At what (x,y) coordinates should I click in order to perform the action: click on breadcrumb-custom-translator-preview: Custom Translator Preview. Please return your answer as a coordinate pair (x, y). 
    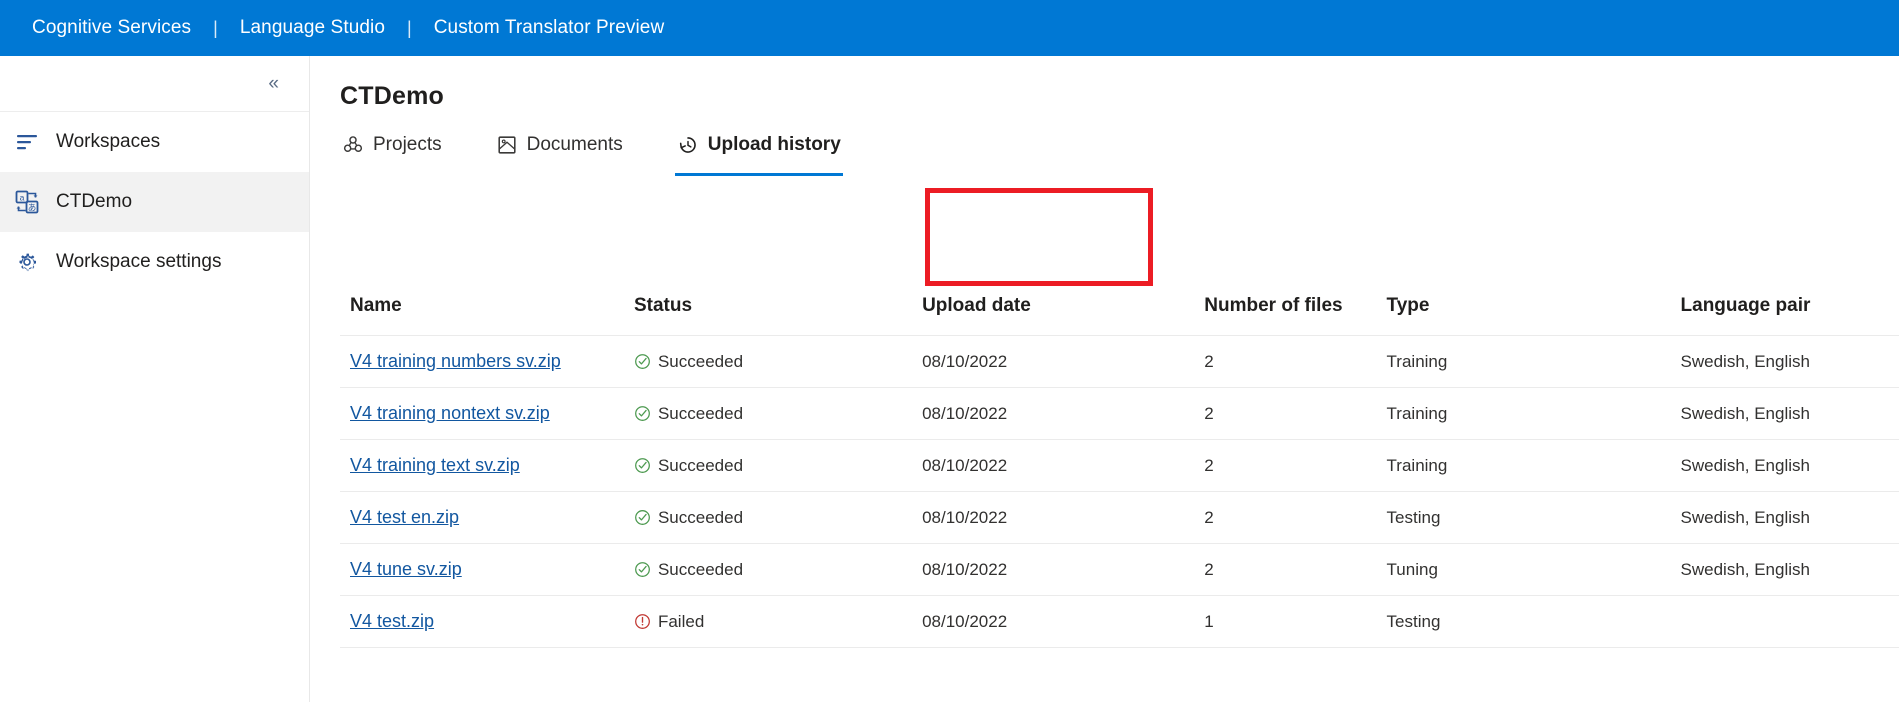
    Looking at the image, I should click on (549, 28).